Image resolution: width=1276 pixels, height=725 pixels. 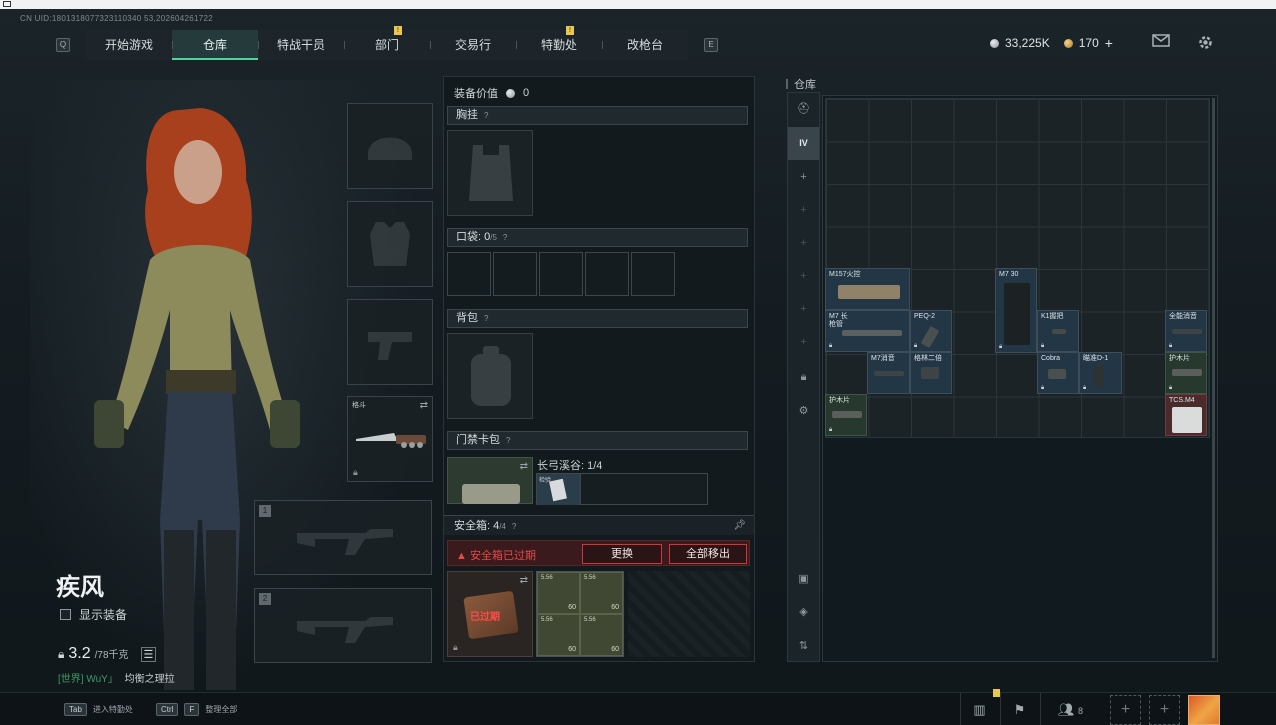 What do you see at coordinates (1019, 709) in the screenshot?
I see `flag-icon: ⚑` at bounding box center [1019, 709].